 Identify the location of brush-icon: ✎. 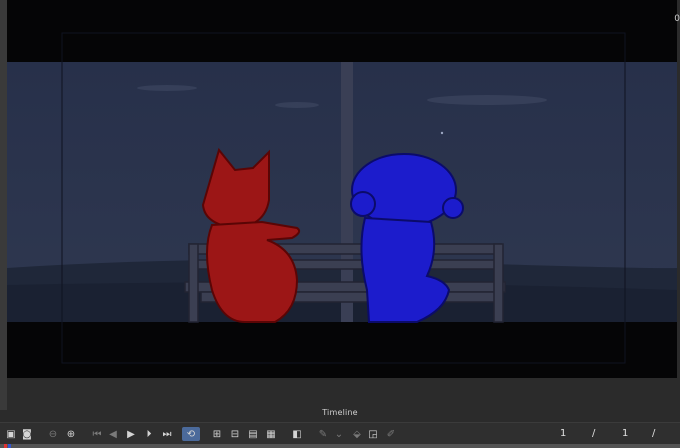
(323, 434).